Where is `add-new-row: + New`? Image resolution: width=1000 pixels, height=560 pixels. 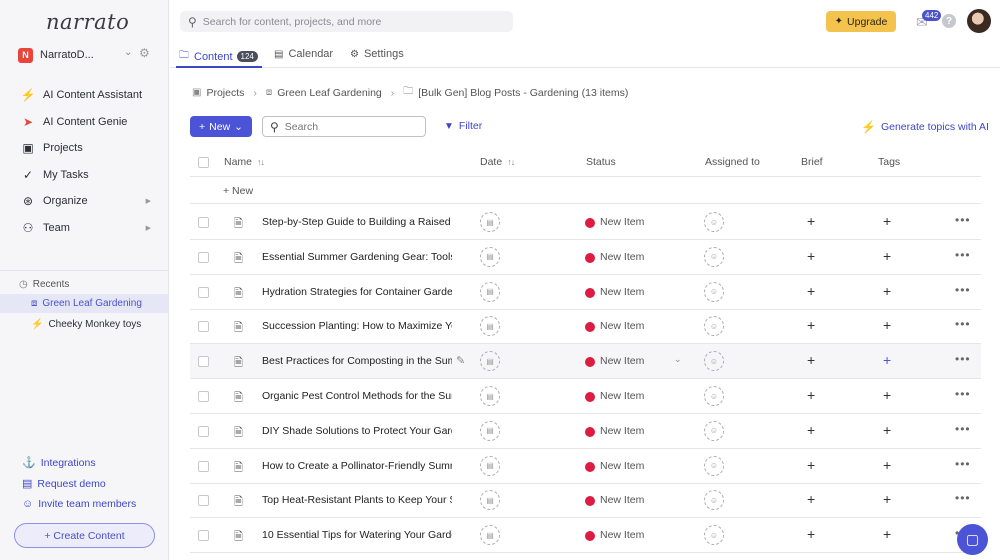 add-new-row: + New is located at coordinates (585, 191).